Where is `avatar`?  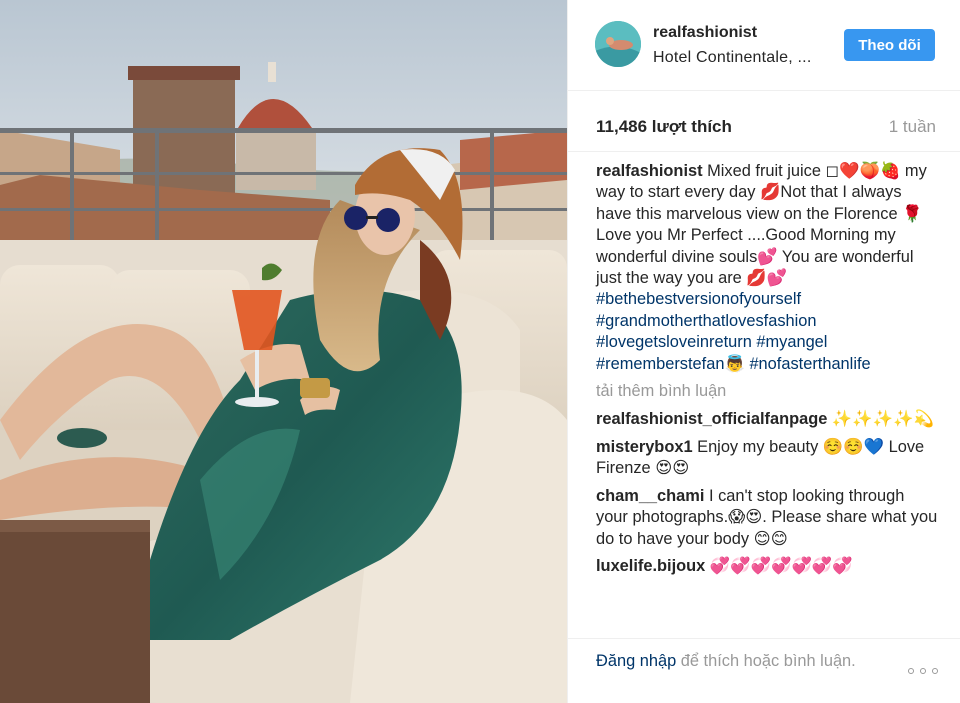
avatar is located at coordinates (618, 44).